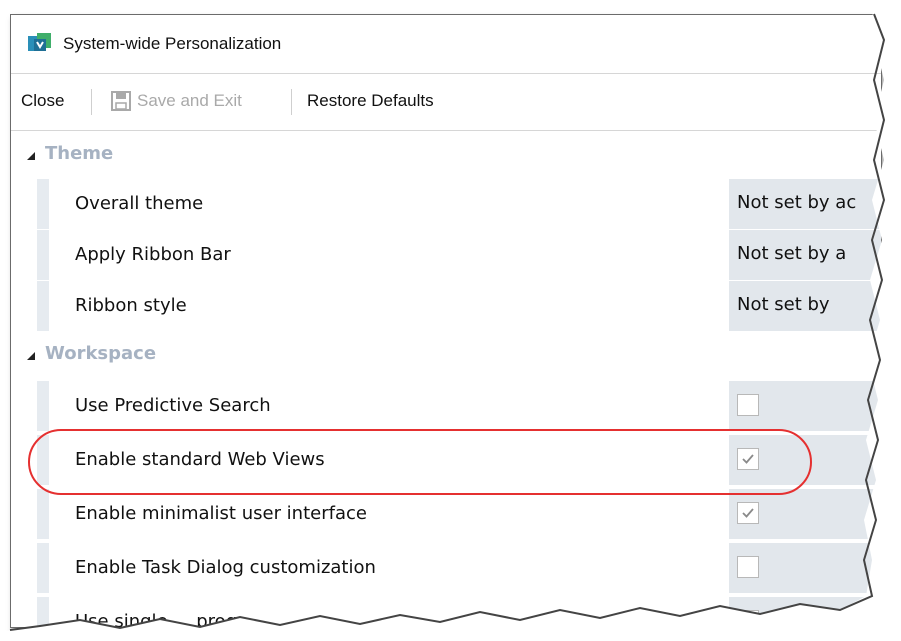  I want to click on window-title: System-wide Personalization, so click(172, 43).